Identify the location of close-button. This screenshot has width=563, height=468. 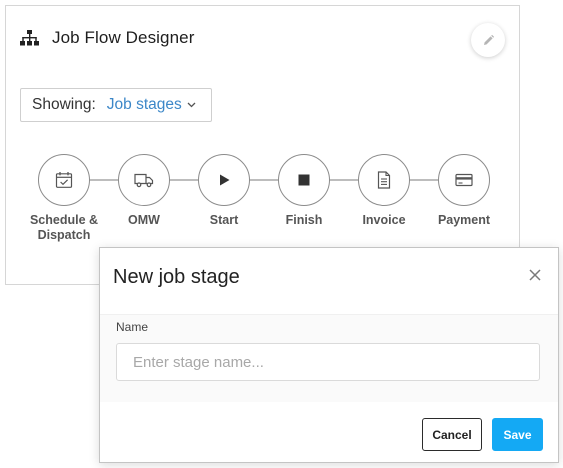
(535, 275).